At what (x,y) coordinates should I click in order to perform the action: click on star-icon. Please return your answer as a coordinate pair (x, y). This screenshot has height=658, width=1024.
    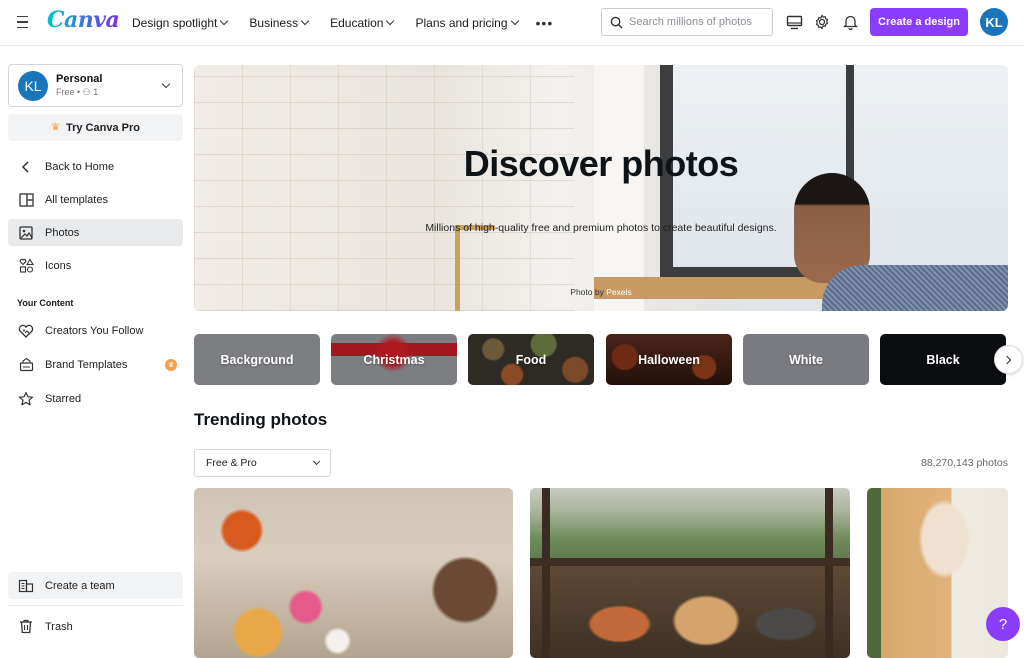
    Looking at the image, I should click on (26, 399).